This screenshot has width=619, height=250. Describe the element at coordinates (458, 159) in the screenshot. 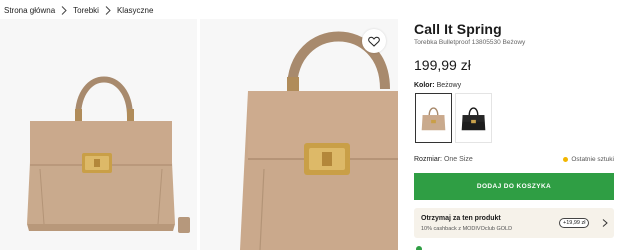

I see `size-value: One Size` at that location.